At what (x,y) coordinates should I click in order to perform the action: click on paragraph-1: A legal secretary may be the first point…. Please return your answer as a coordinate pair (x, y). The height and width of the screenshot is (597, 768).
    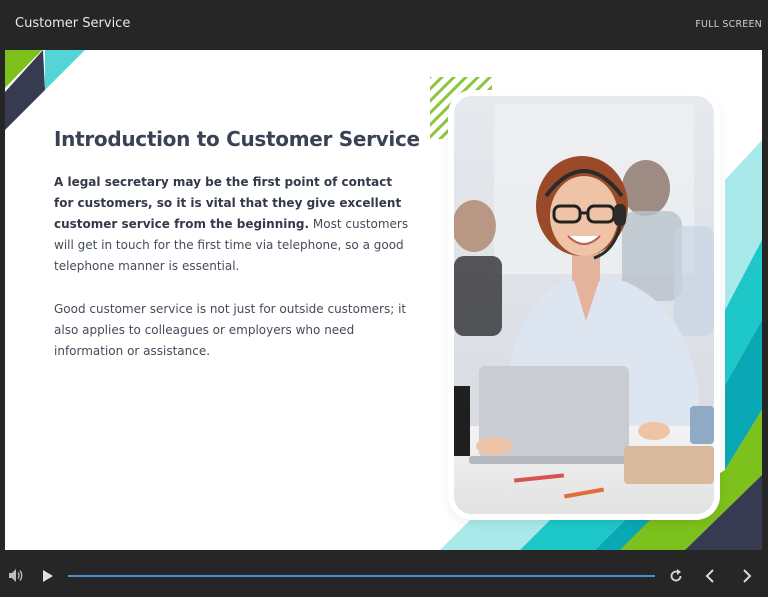
    Looking at the image, I should click on (231, 224).